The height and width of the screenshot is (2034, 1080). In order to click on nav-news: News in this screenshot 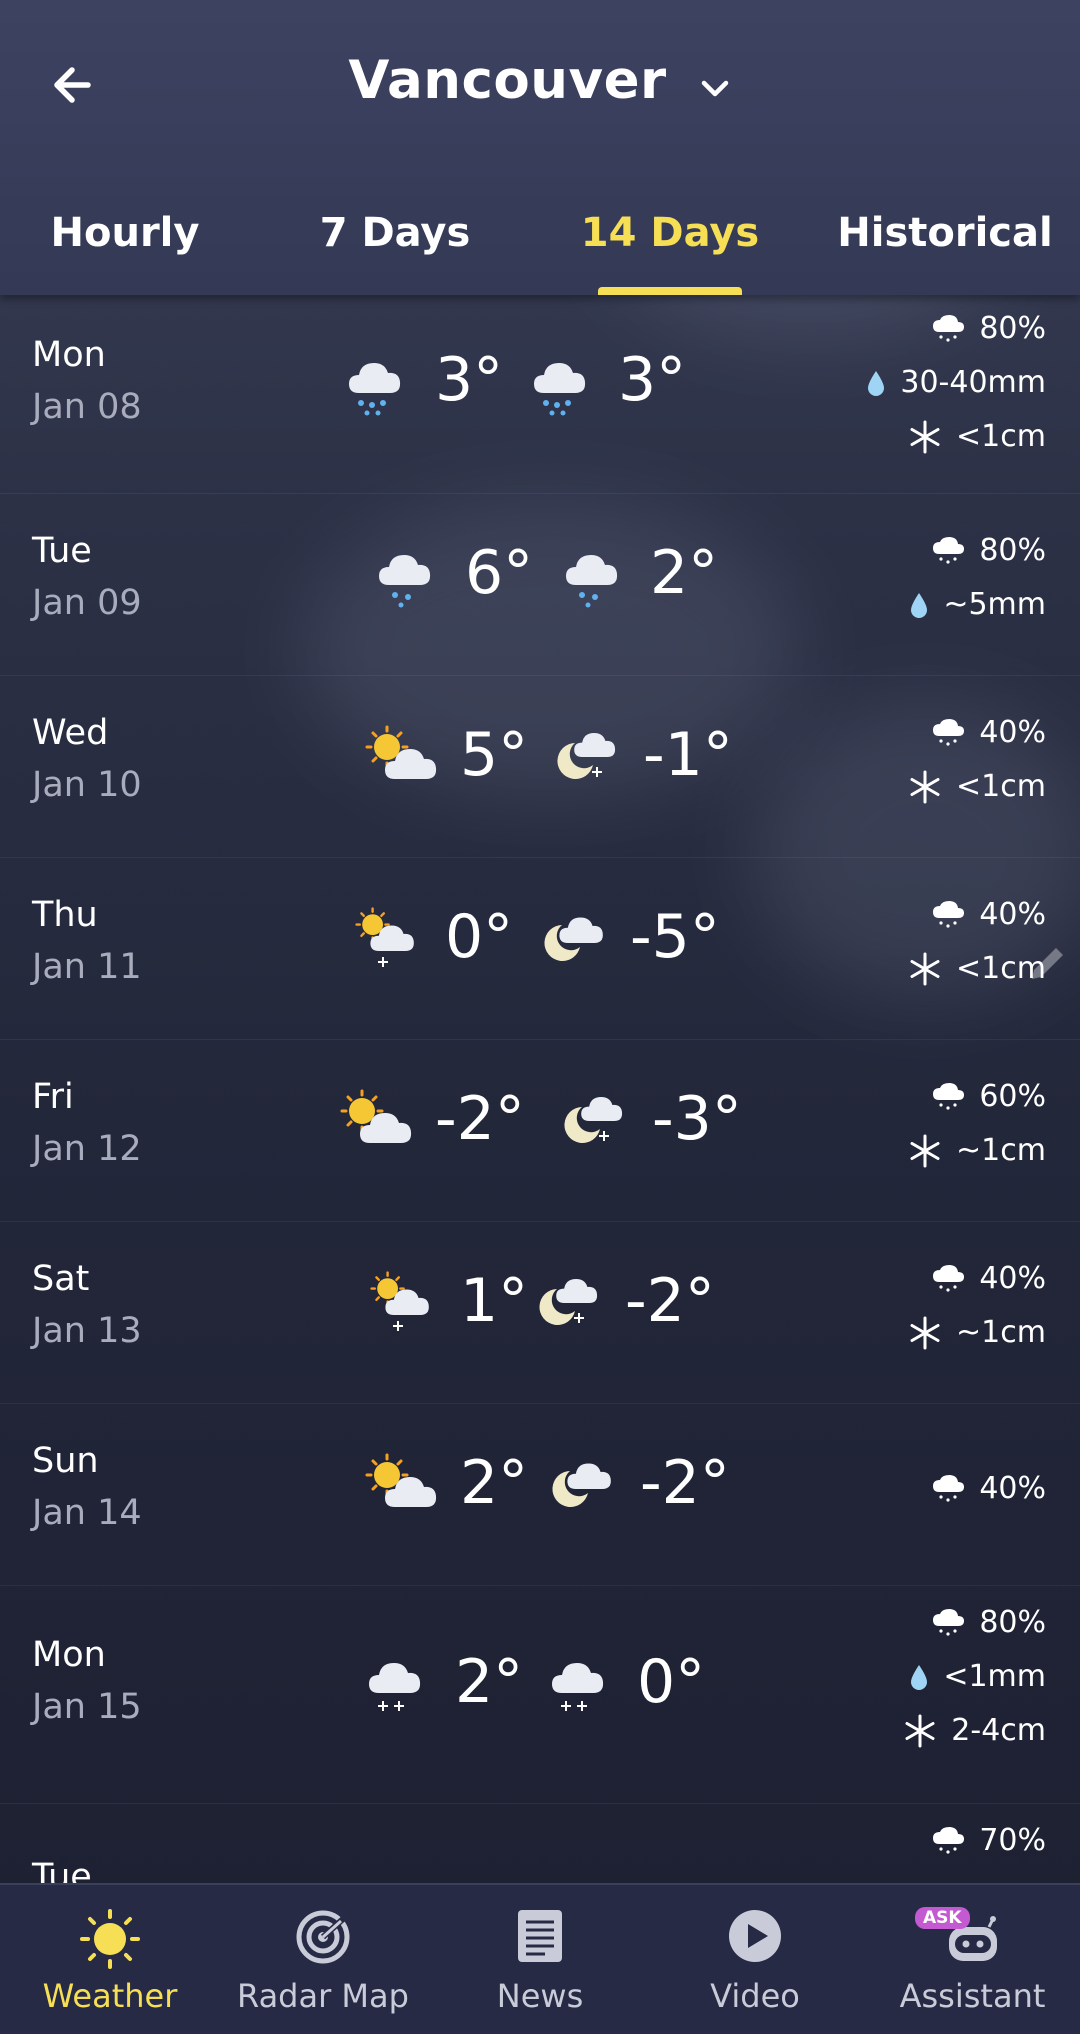, I will do `click(540, 1959)`.